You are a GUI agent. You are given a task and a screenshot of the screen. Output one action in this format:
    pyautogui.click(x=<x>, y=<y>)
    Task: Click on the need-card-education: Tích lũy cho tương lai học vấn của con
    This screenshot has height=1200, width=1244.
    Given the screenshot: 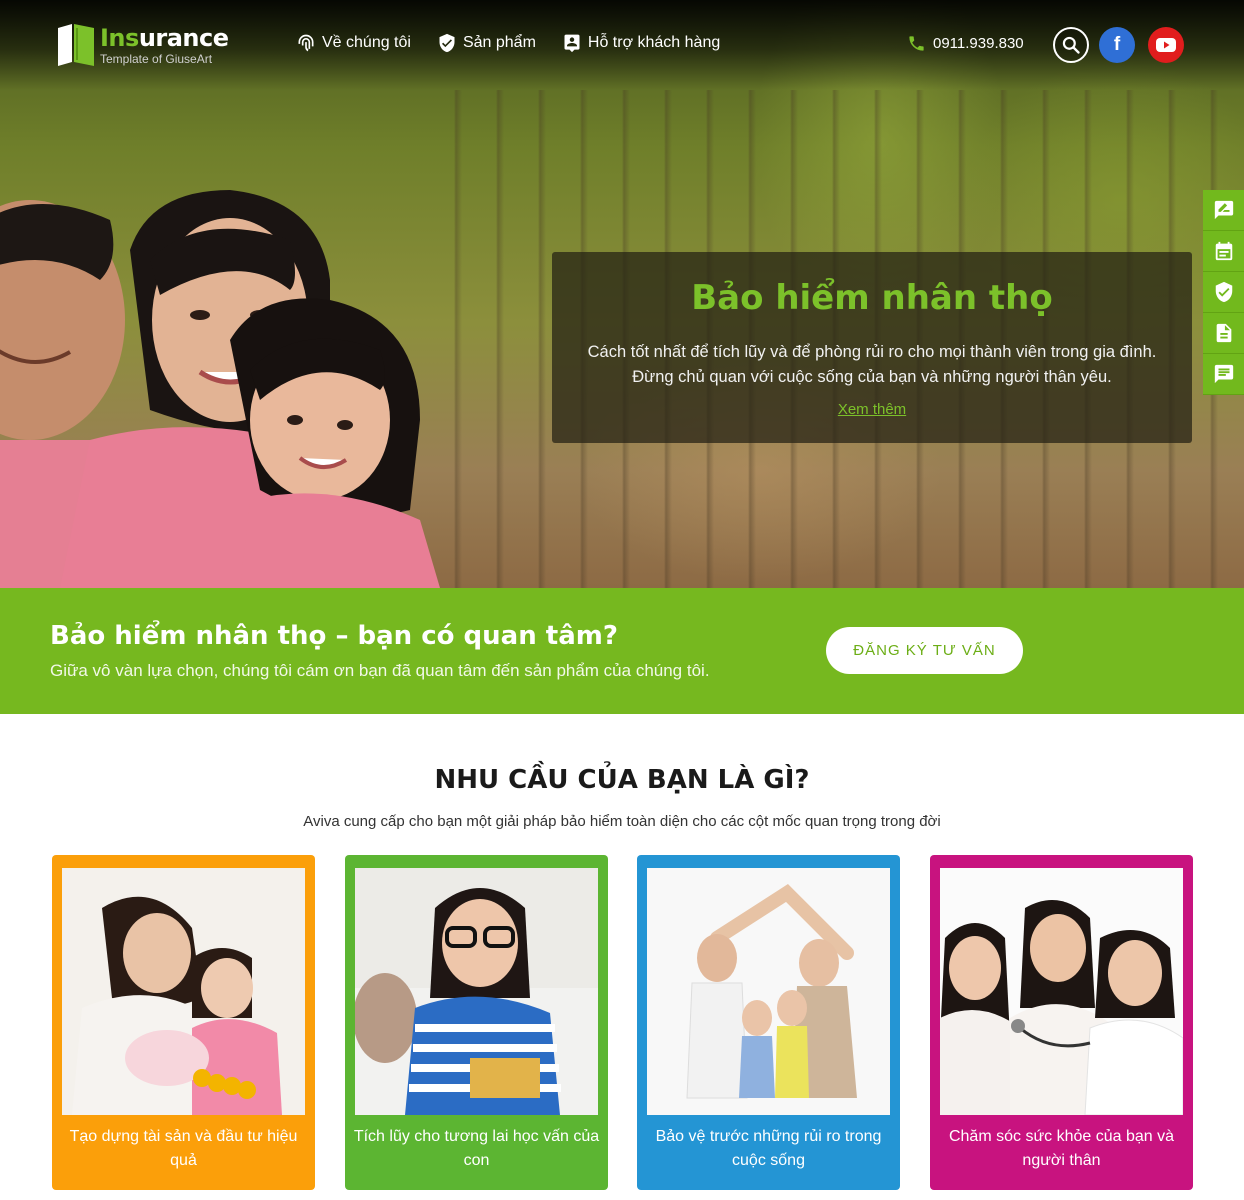 What is the action you would take?
    pyautogui.click(x=476, y=1022)
    